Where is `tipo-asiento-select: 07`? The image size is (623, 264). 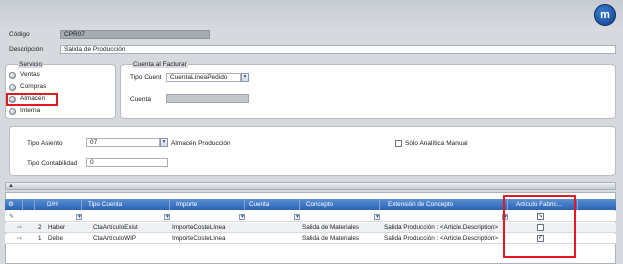
tipo-asiento-select: 07 is located at coordinates (123, 142).